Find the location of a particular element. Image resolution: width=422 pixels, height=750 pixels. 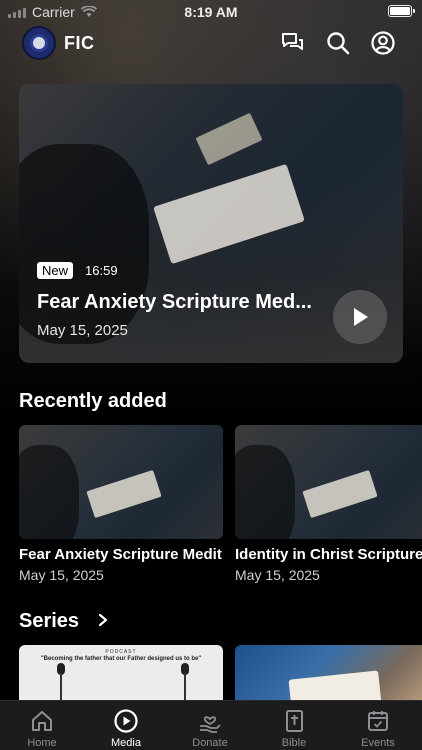

app-title: FIC is located at coordinates (79, 43).